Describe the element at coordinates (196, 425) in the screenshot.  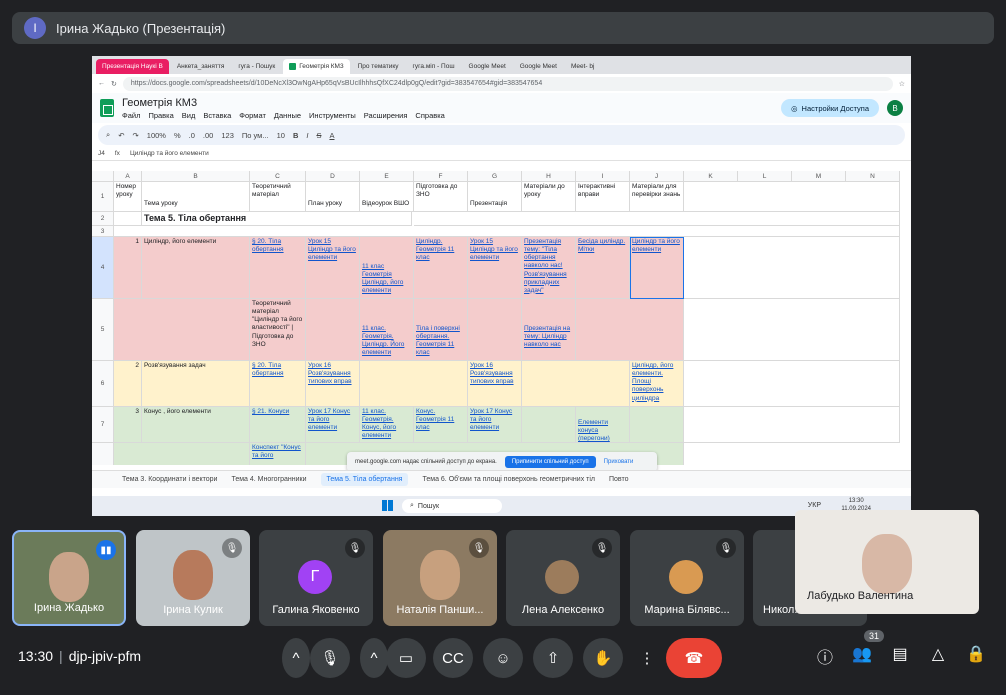
I see `lesson-topic-cell: Конус , його елементи` at that location.